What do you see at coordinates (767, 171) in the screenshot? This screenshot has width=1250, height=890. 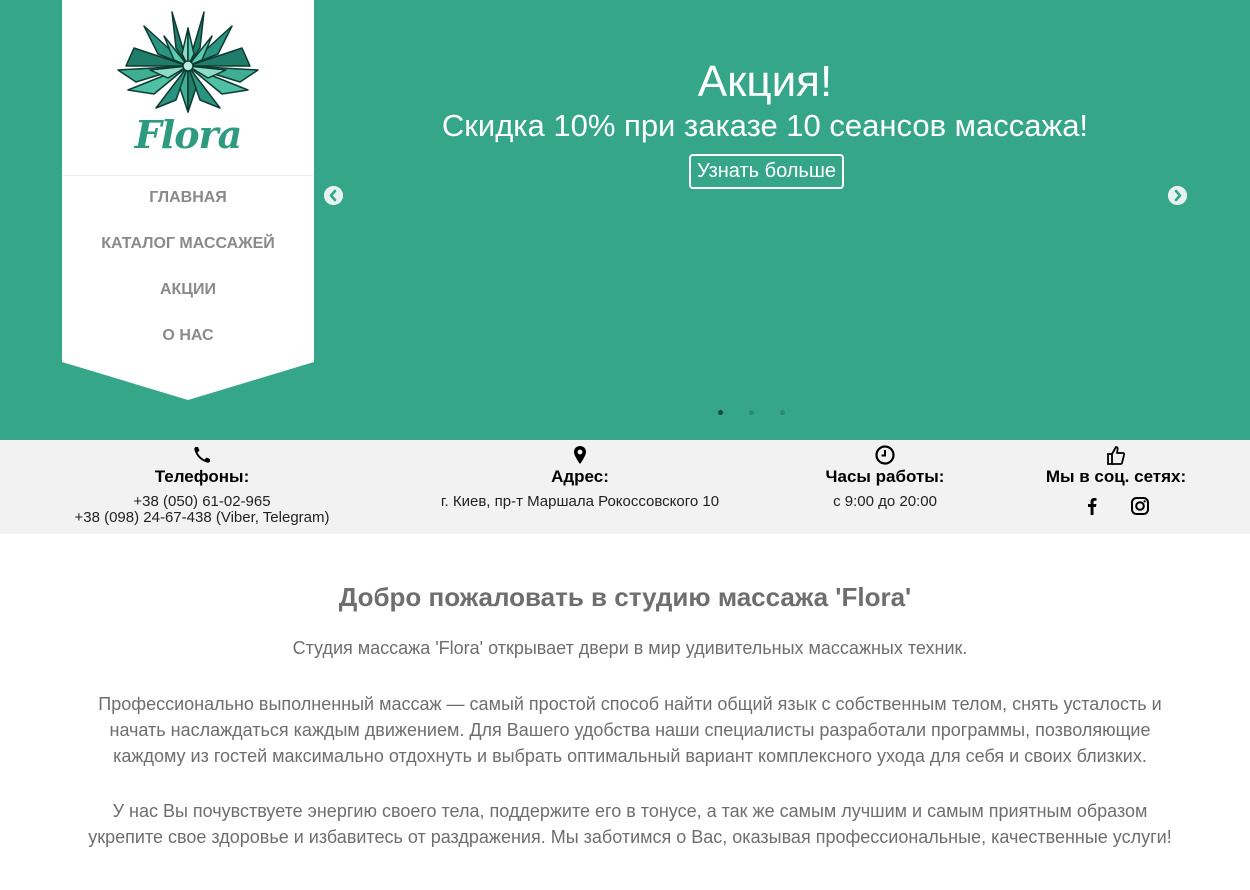 I see `learn-more-button: Узнать больше` at bounding box center [767, 171].